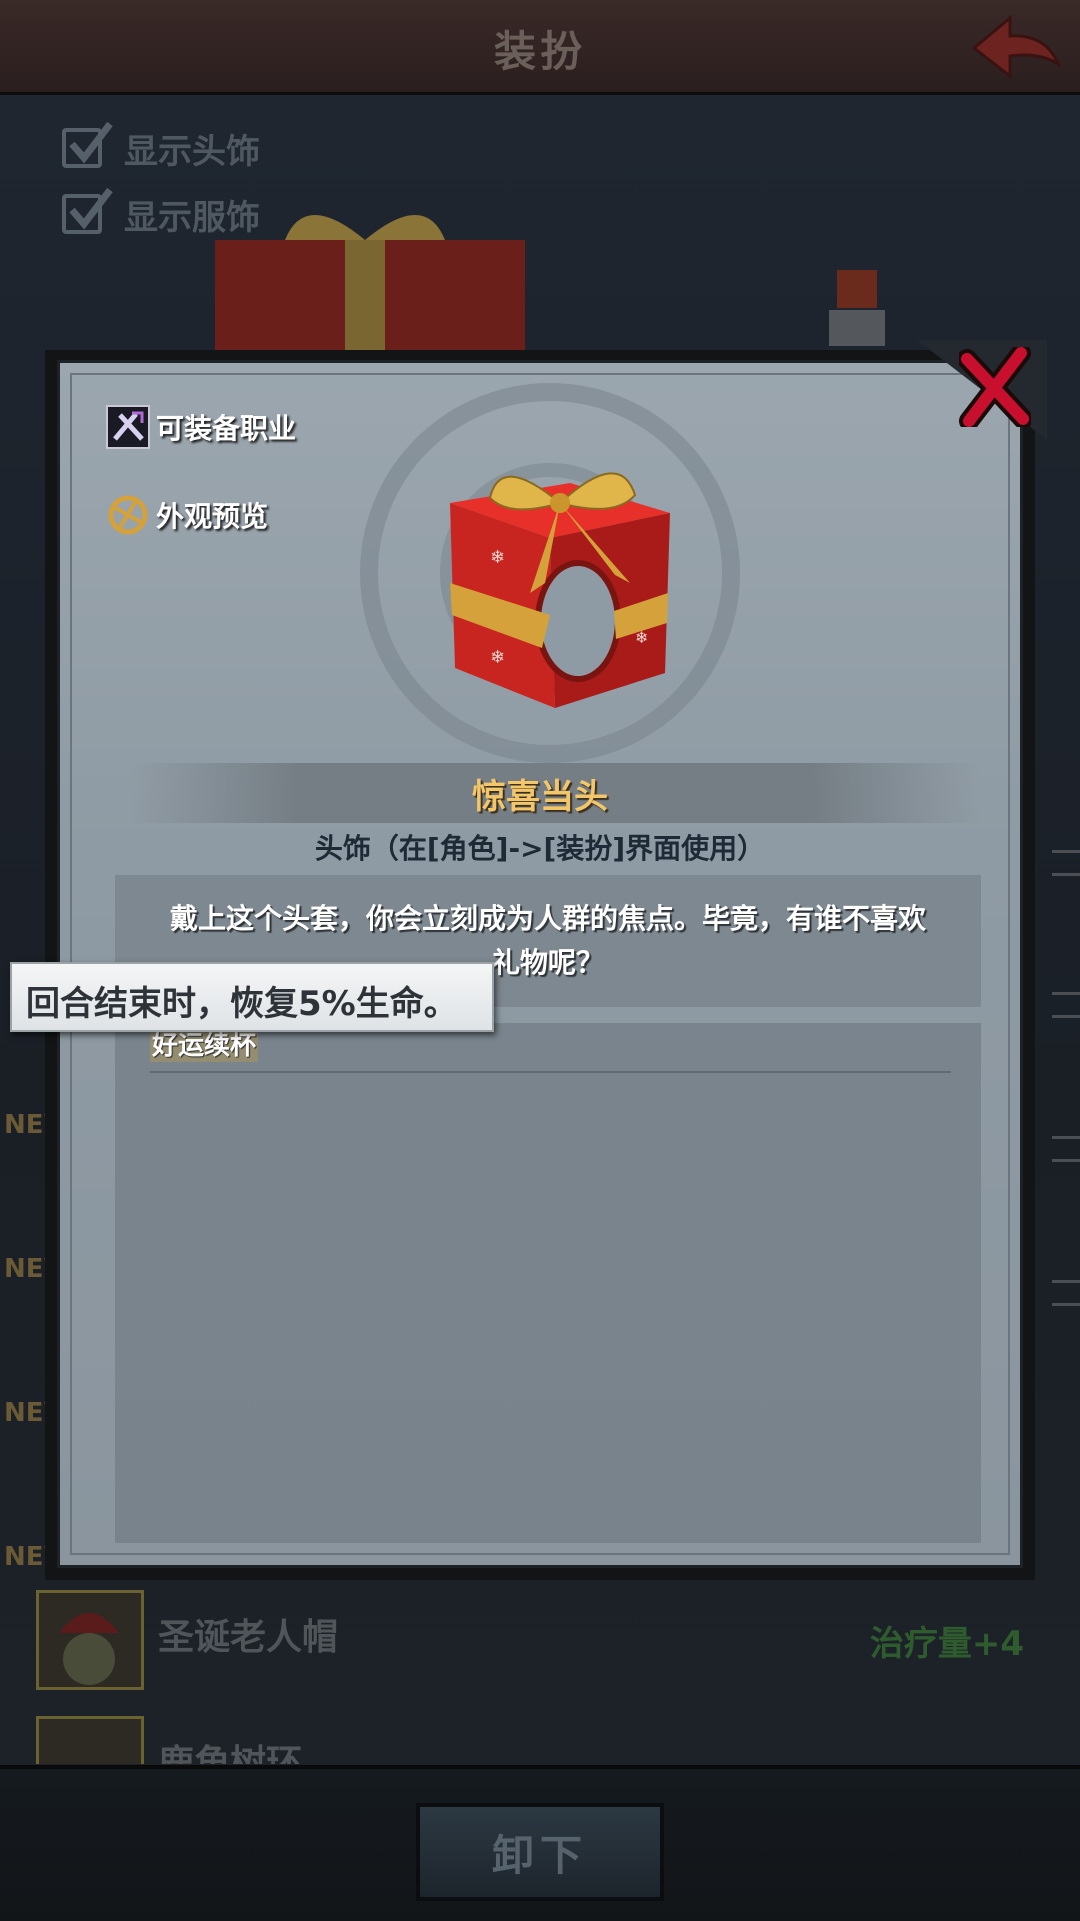 The width and height of the screenshot is (1080, 1921). I want to click on bottom-bar: 卸下, so click(540, 1843).